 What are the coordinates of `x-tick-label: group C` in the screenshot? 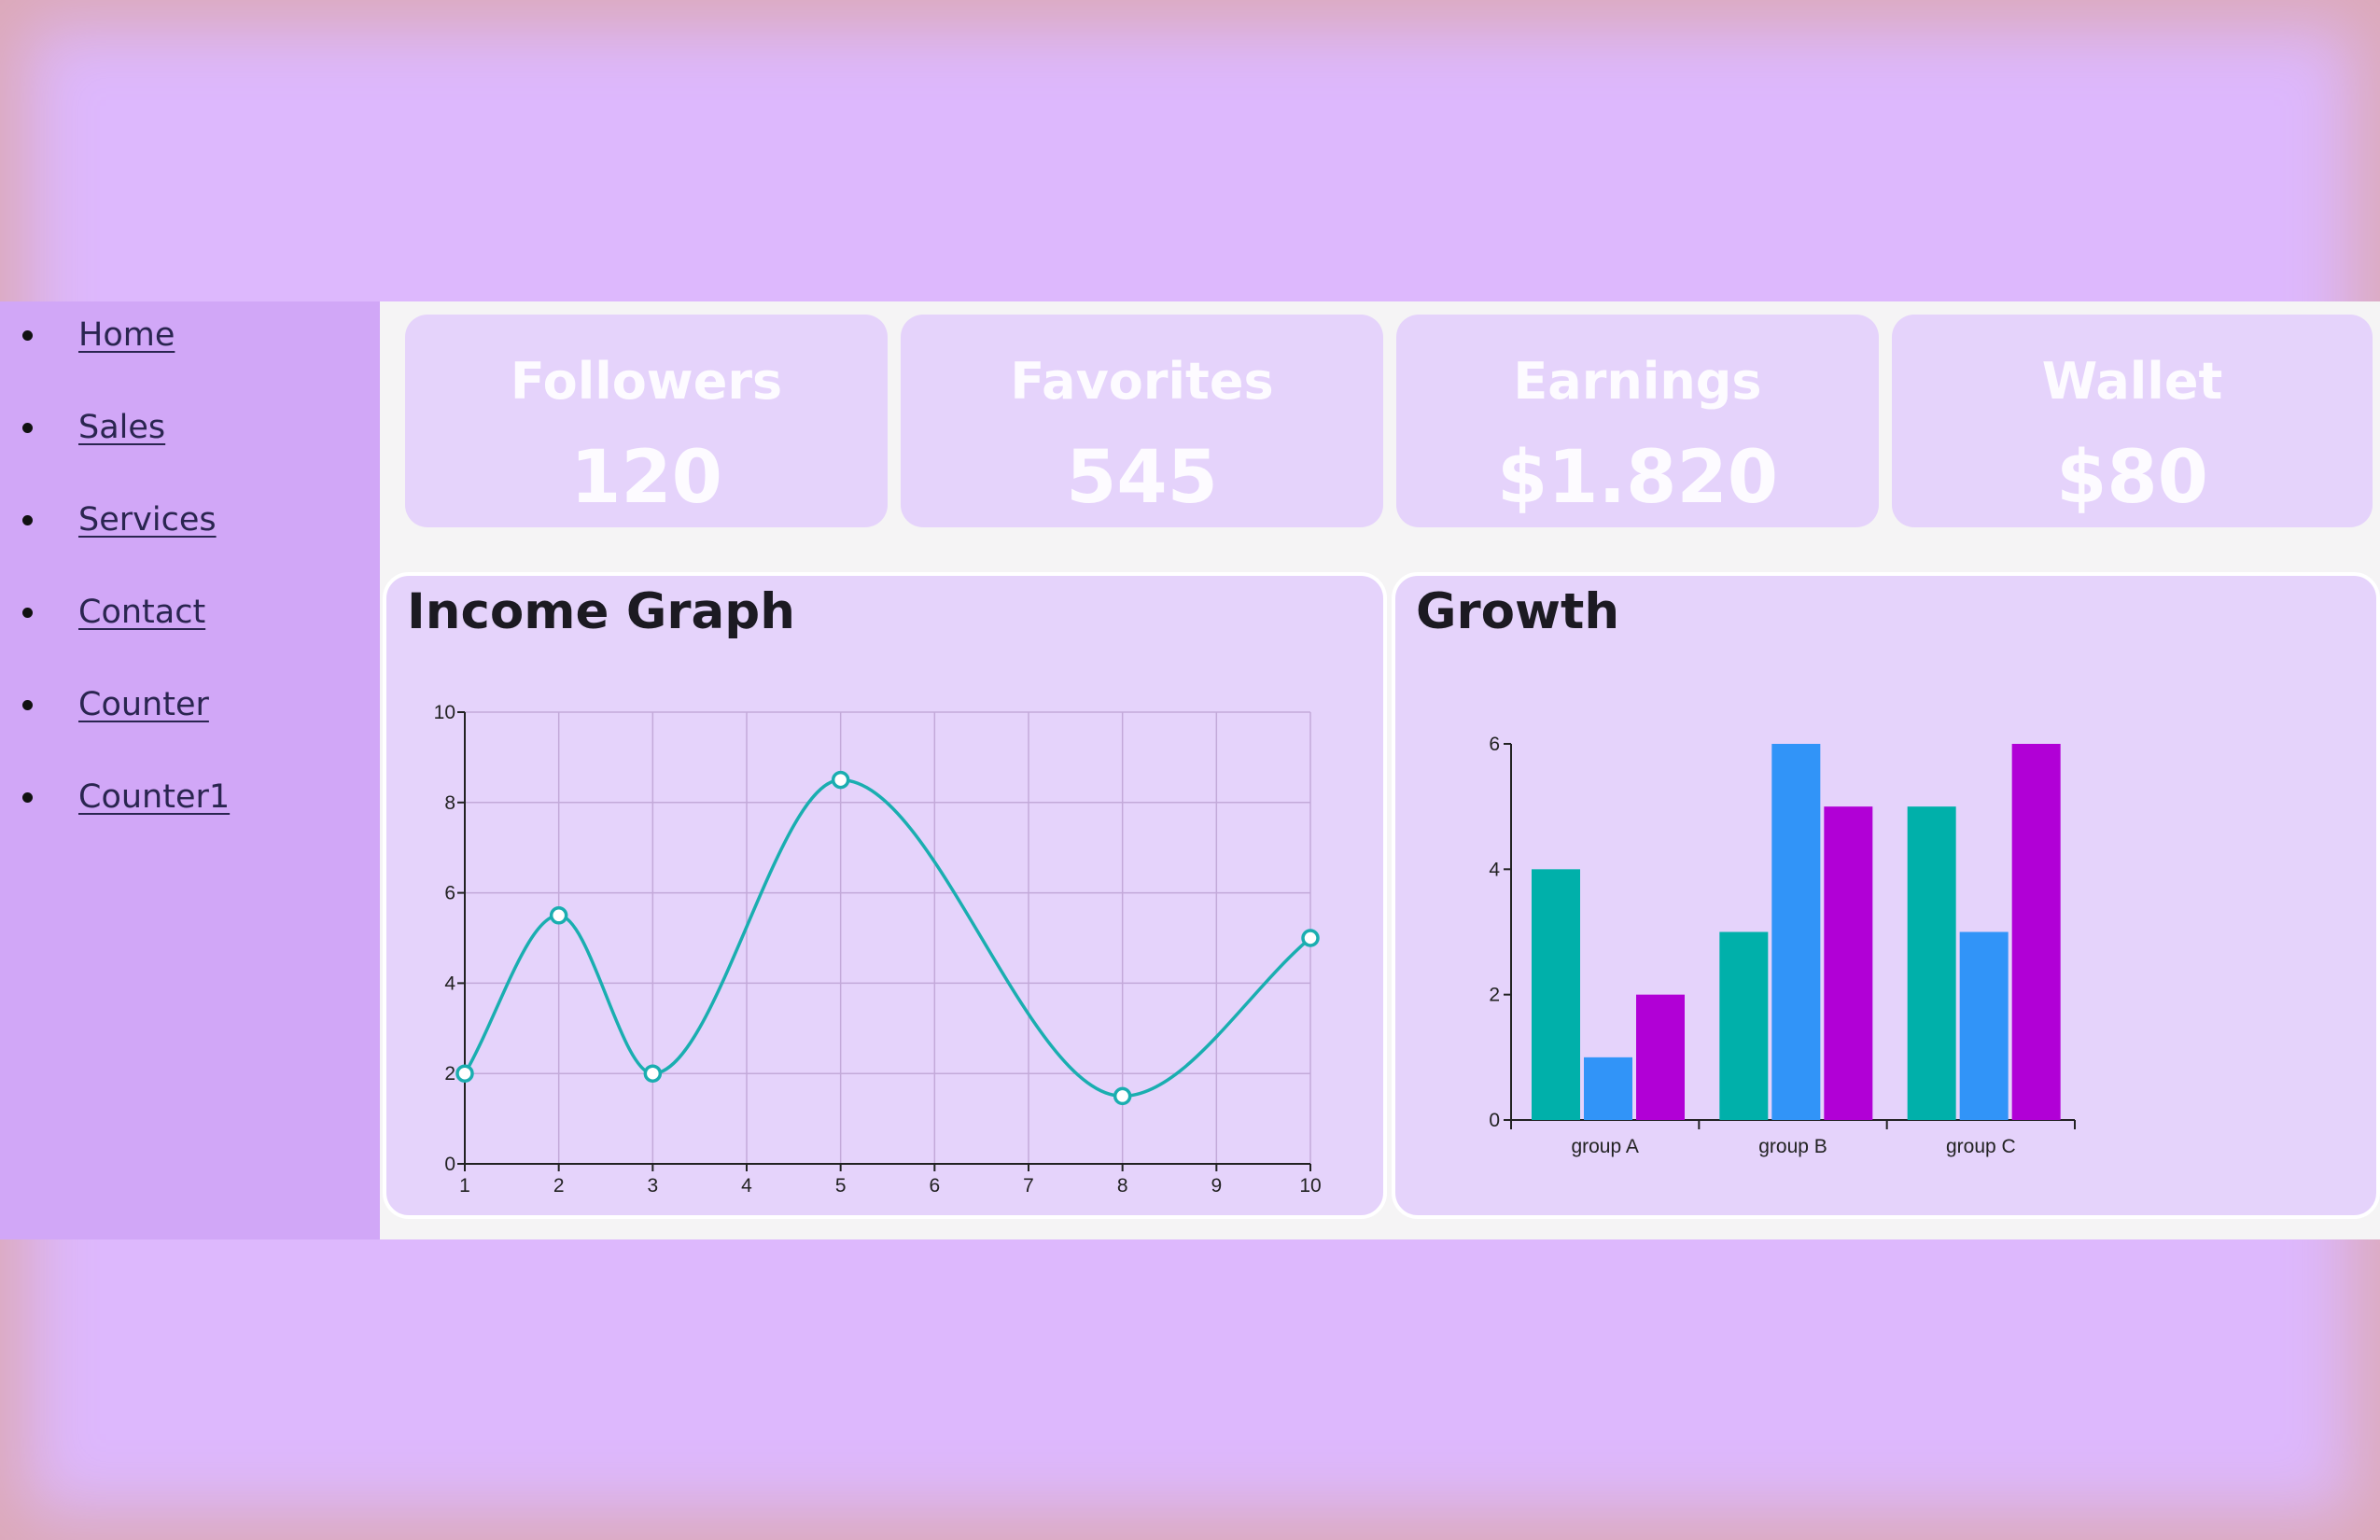 It's located at (1981, 1146).